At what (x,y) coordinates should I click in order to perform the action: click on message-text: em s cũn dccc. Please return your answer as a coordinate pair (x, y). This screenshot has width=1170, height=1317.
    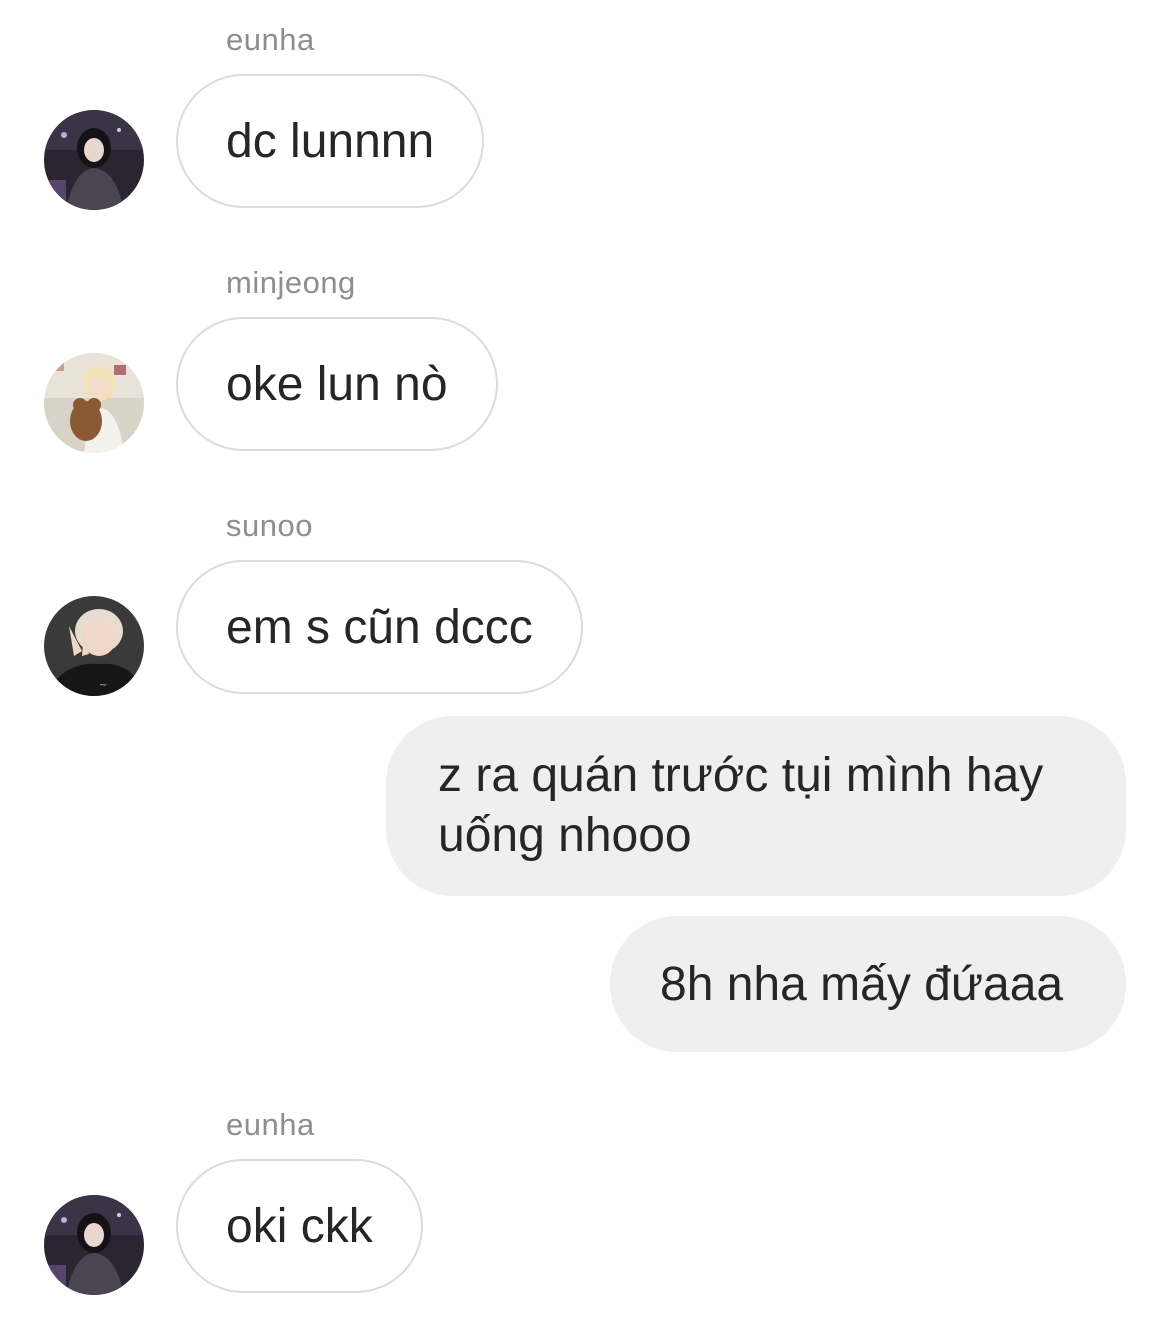
    Looking at the image, I should click on (379, 627).